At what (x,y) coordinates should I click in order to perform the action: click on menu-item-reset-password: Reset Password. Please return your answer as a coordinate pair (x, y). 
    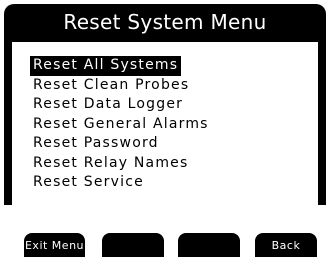
    Looking at the image, I should click on (121, 144).